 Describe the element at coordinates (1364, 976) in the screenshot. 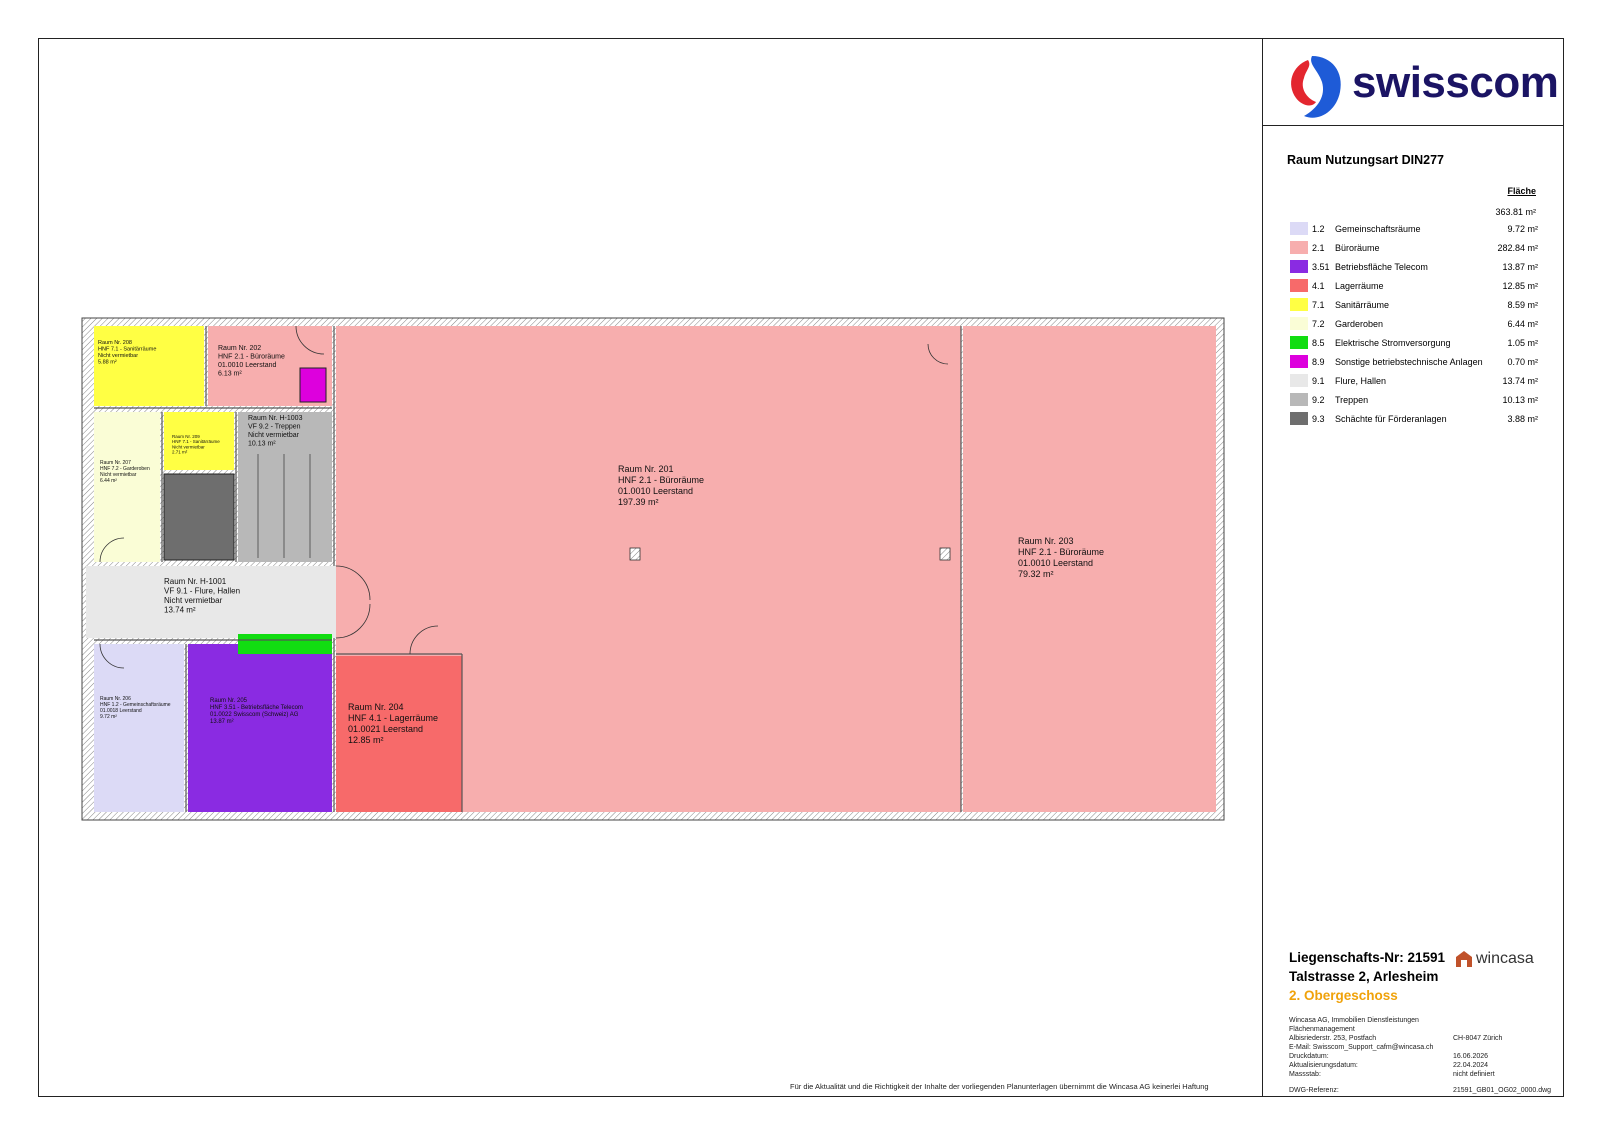

I see `property-address: Talstrasse 2, Arlesheim` at that location.